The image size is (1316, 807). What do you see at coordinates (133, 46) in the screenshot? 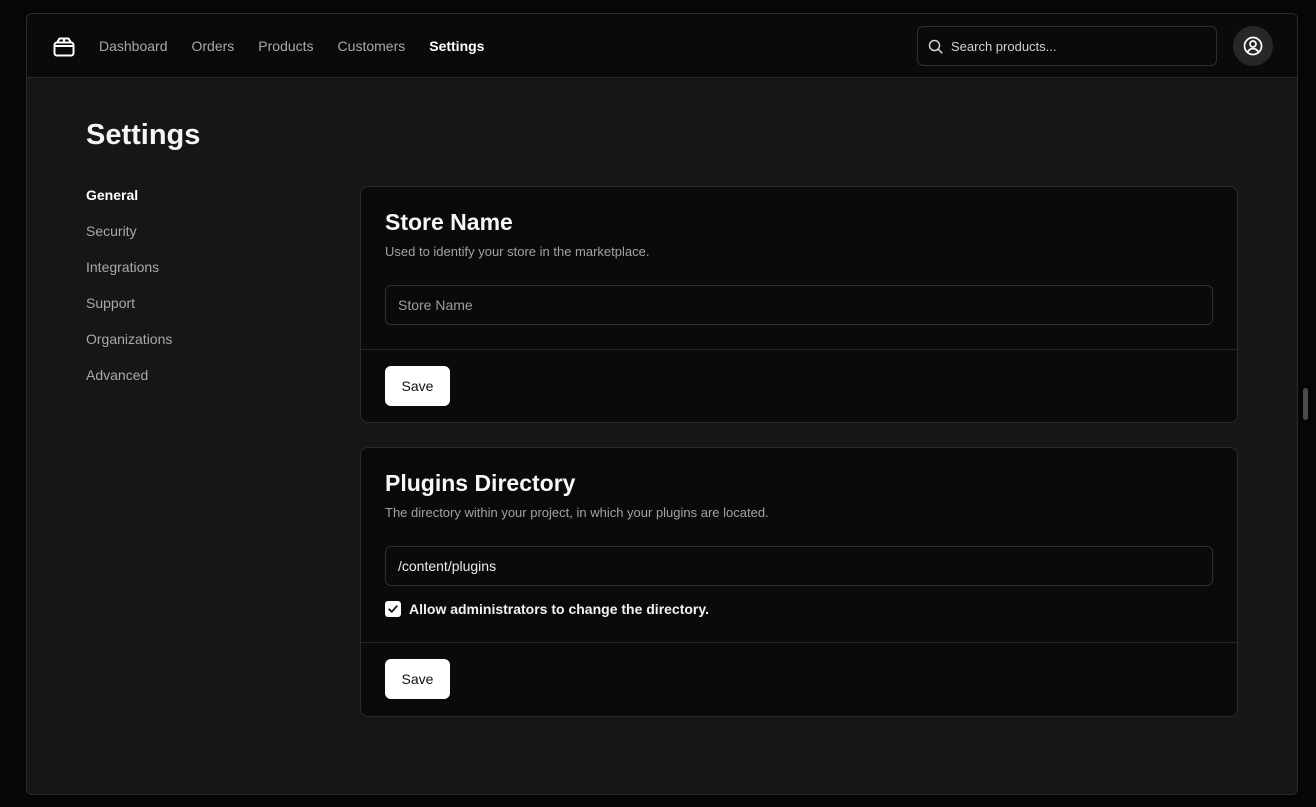
I see `nav-dashboard: Dashboard` at bounding box center [133, 46].